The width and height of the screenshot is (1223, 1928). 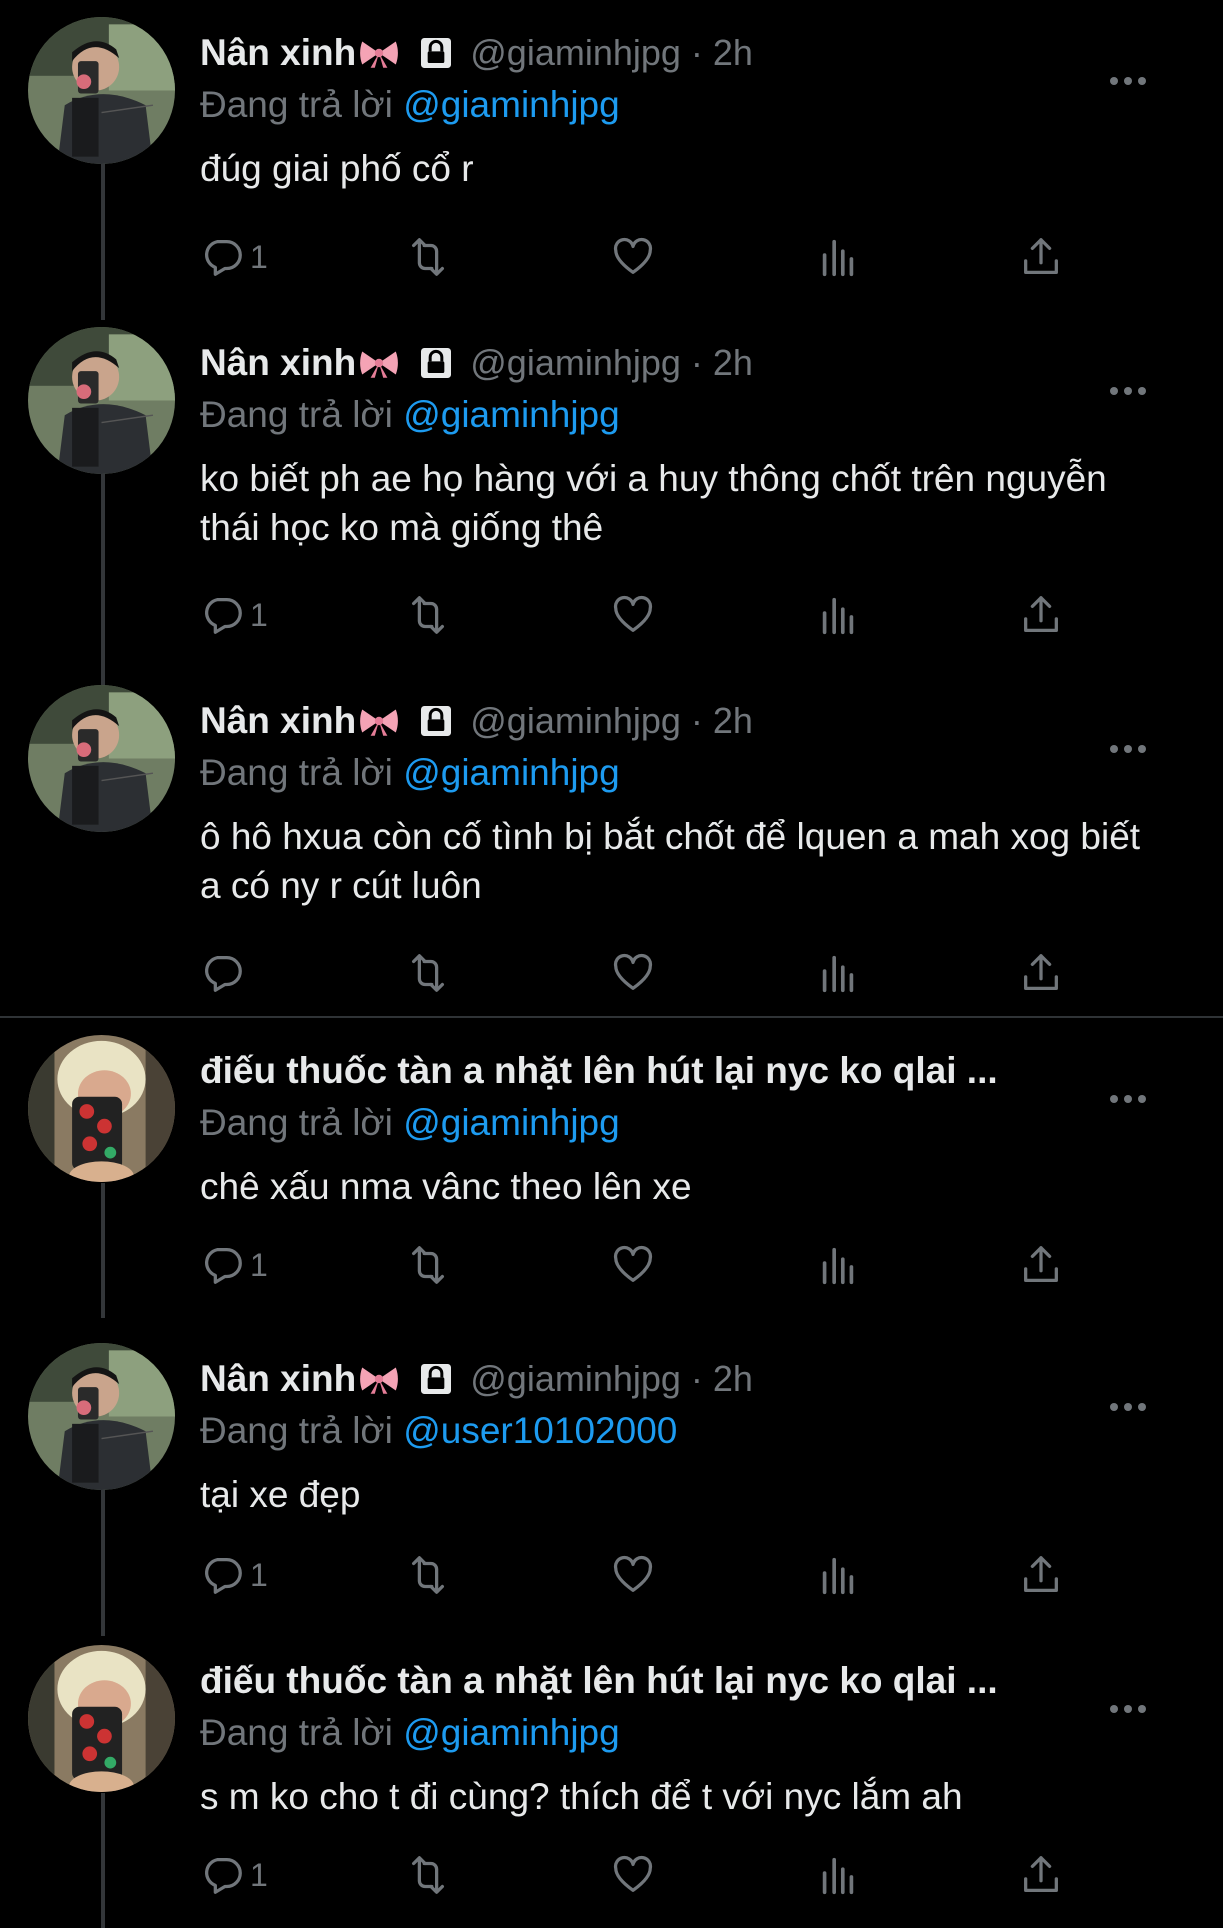 What do you see at coordinates (225, 973) in the screenshot?
I see `reply-button` at bounding box center [225, 973].